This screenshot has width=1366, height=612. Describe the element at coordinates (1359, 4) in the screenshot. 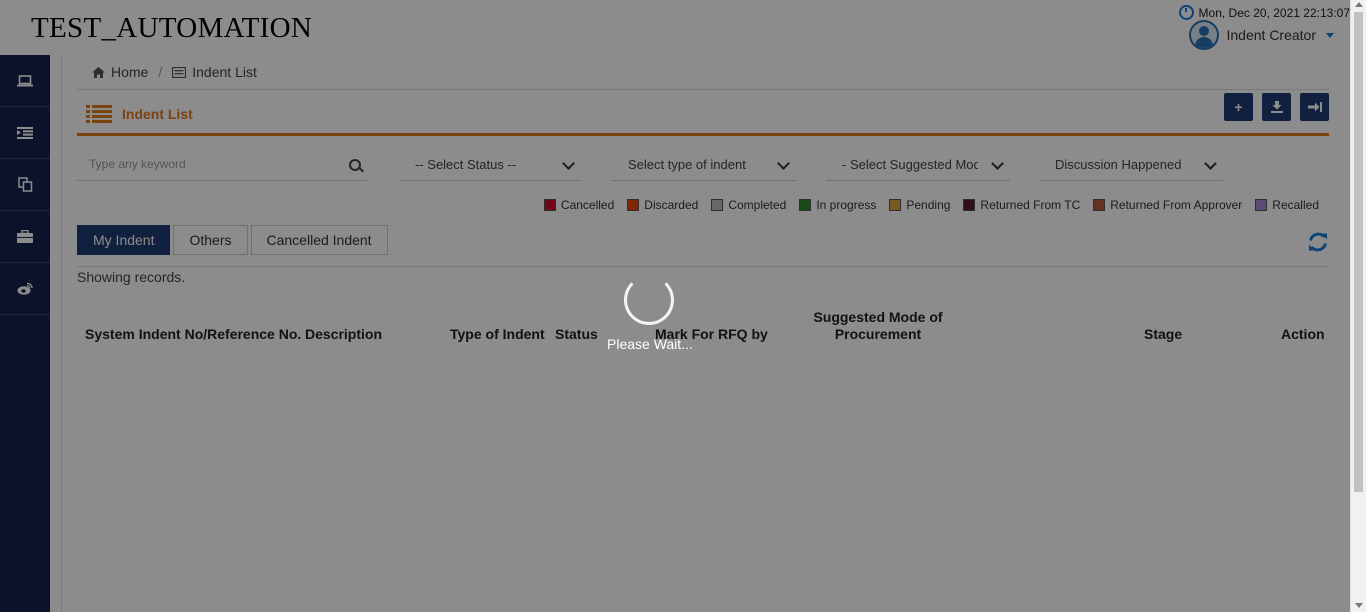

I see `scroll-up-icon` at that location.